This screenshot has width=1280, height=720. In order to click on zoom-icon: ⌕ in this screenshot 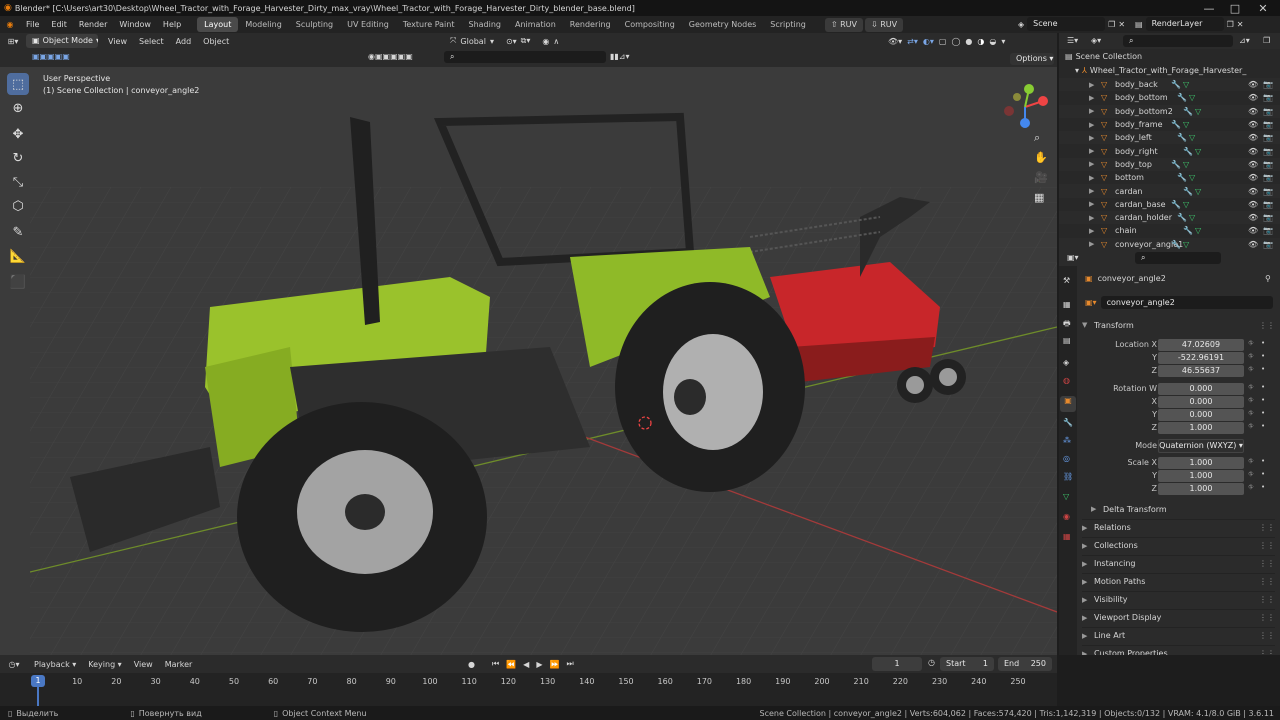, I will do `click(1042, 139)`.